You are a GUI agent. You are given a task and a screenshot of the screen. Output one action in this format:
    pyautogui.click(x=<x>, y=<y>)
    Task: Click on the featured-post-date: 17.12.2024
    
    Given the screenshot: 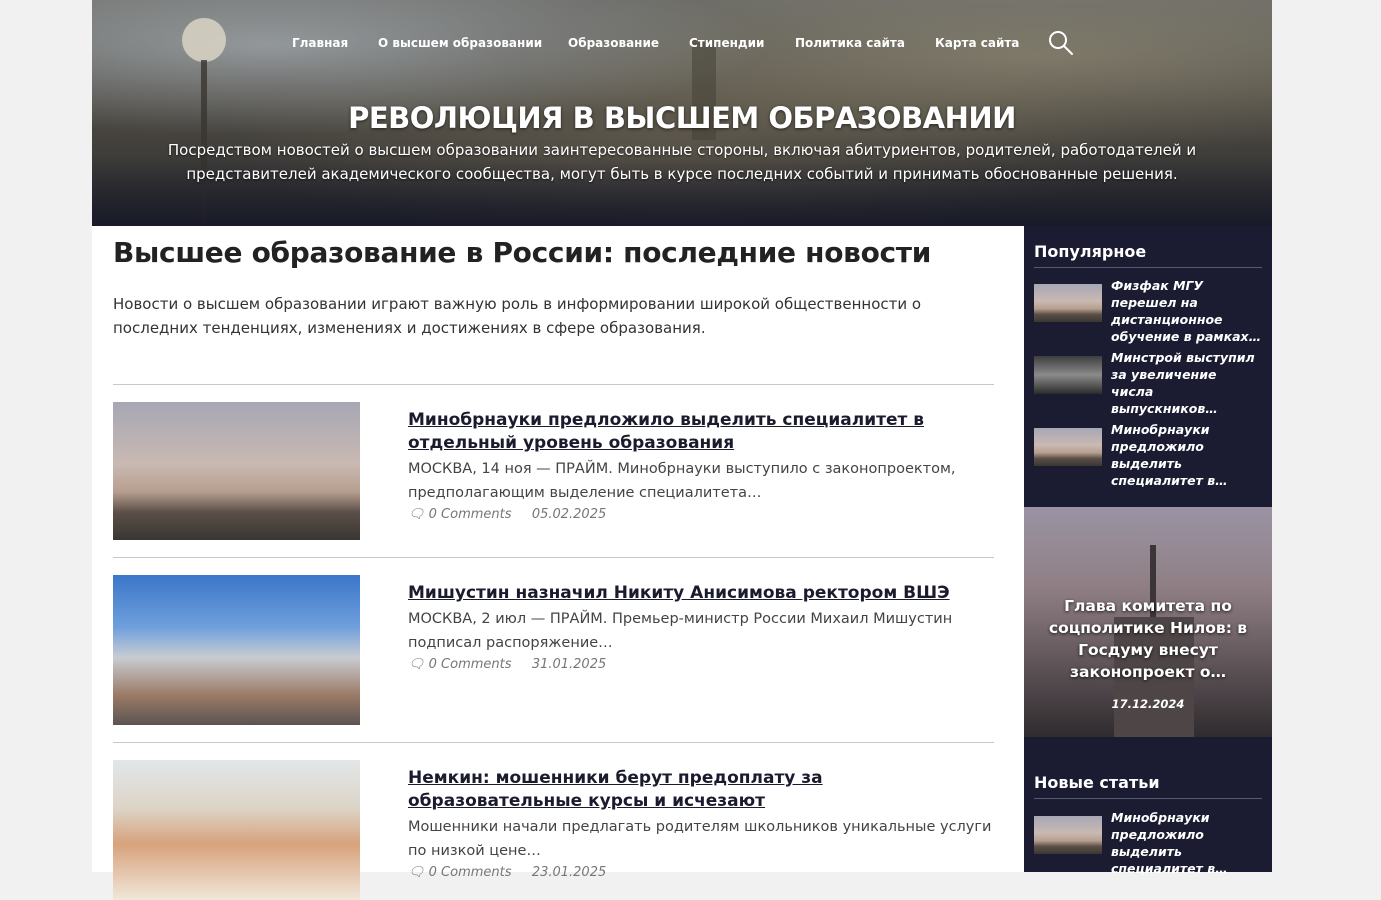 What is the action you would take?
    pyautogui.click(x=1148, y=704)
    